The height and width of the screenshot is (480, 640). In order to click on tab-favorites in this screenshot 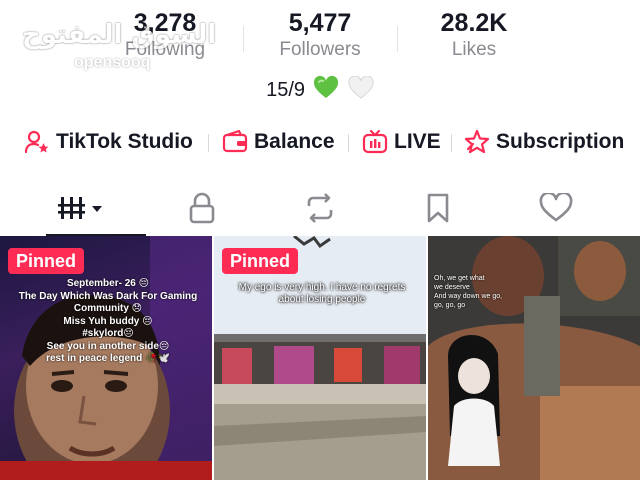, I will do `click(438, 208)`.